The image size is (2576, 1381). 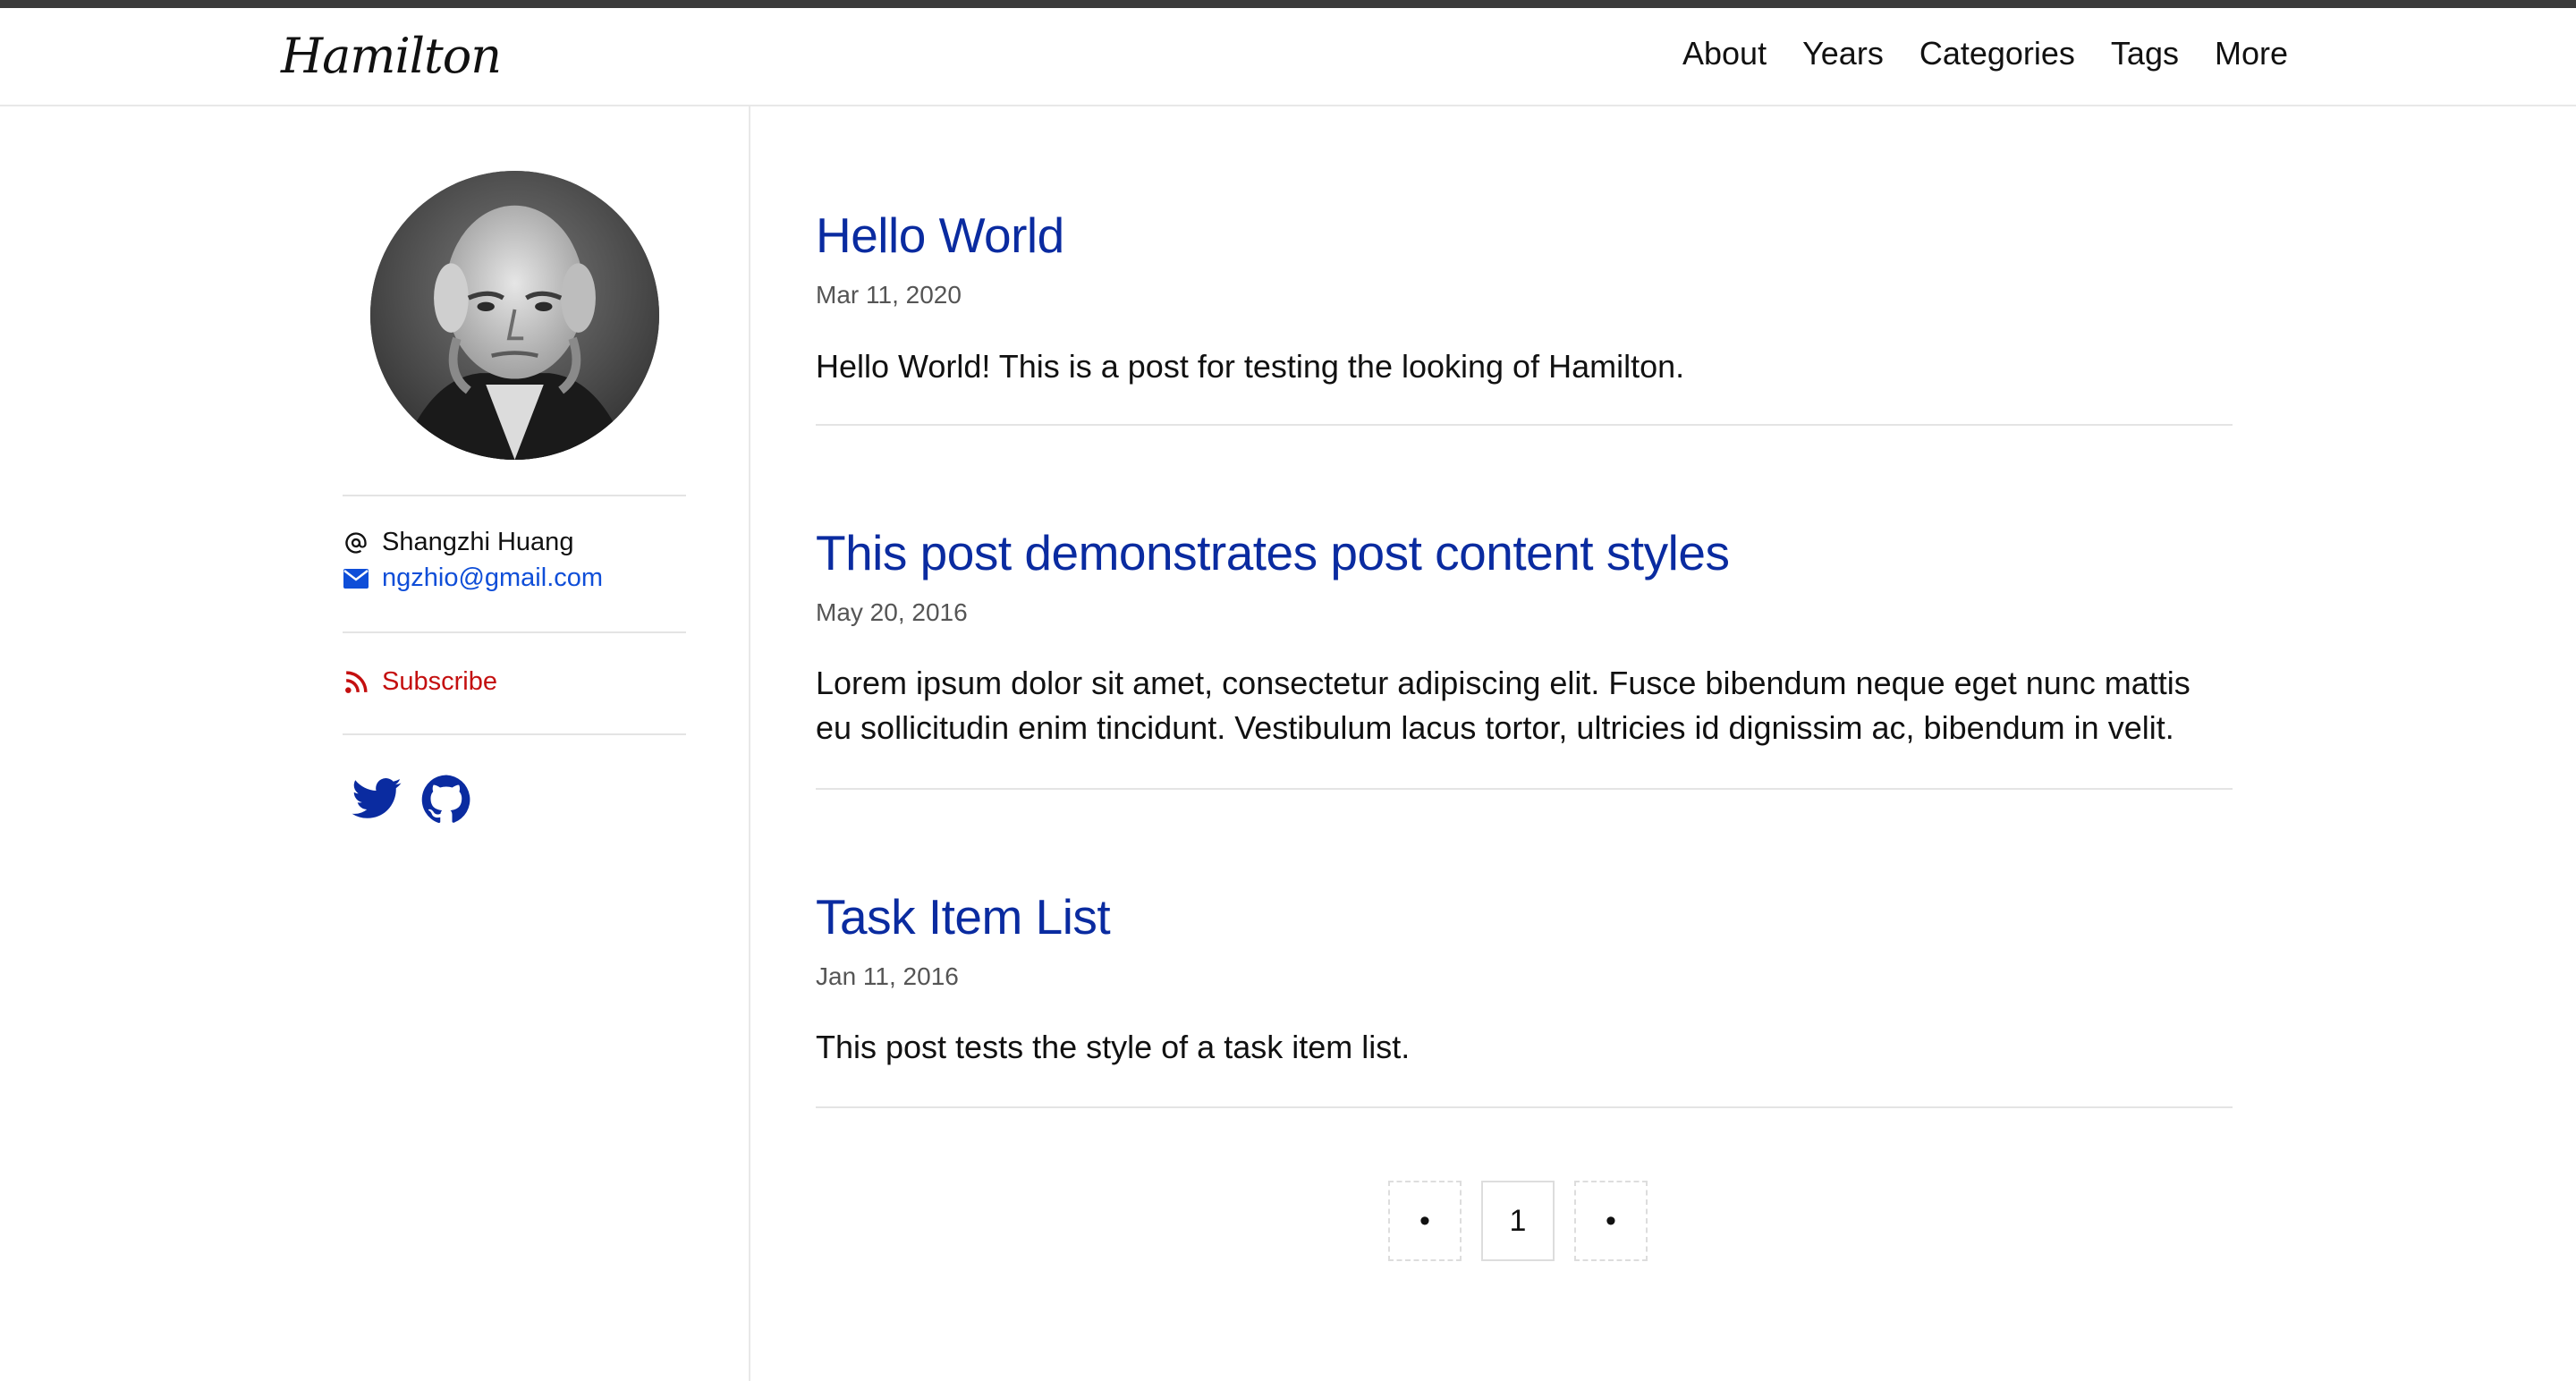 I want to click on pagination: • 1 •, so click(x=1518, y=1221).